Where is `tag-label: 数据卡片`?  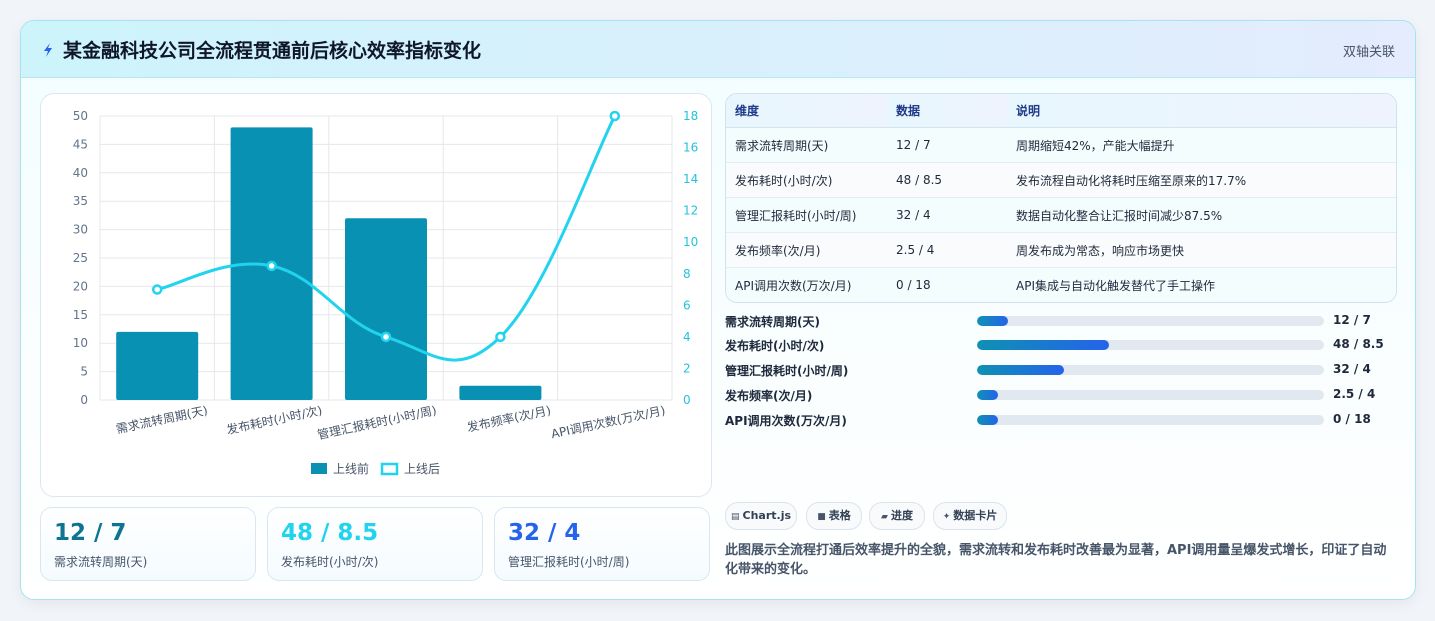
tag-label: 数据卡片 is located at coordinates (975, 515).